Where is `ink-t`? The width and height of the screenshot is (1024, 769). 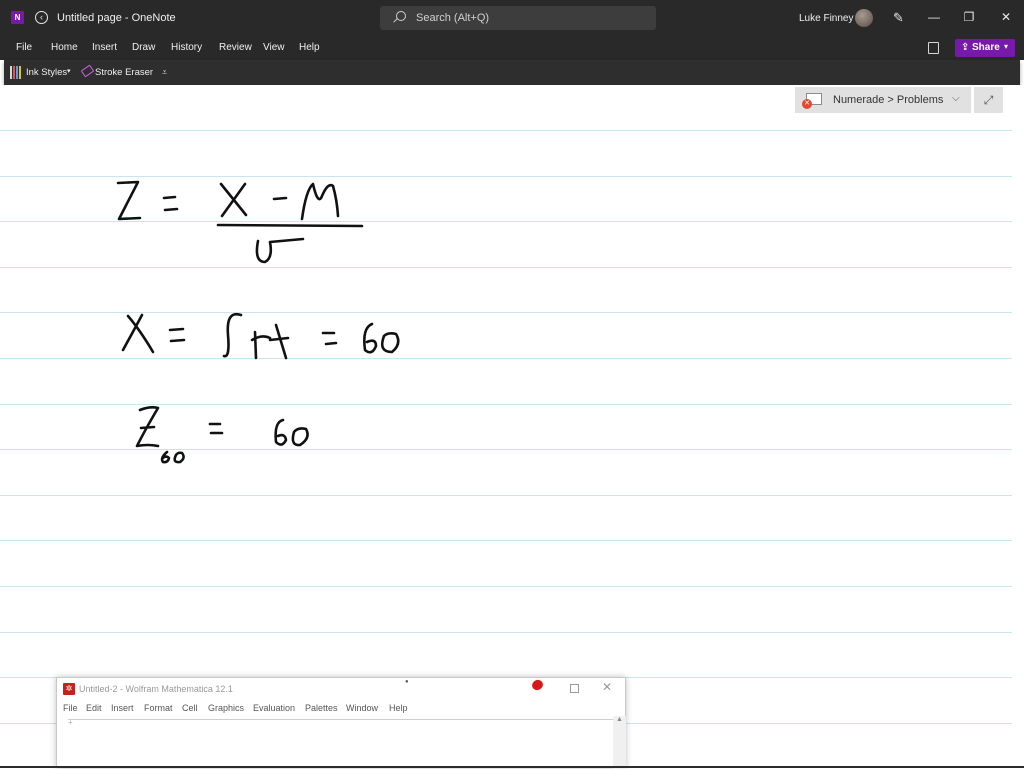 ink-t is located at coordinates (279, 341).